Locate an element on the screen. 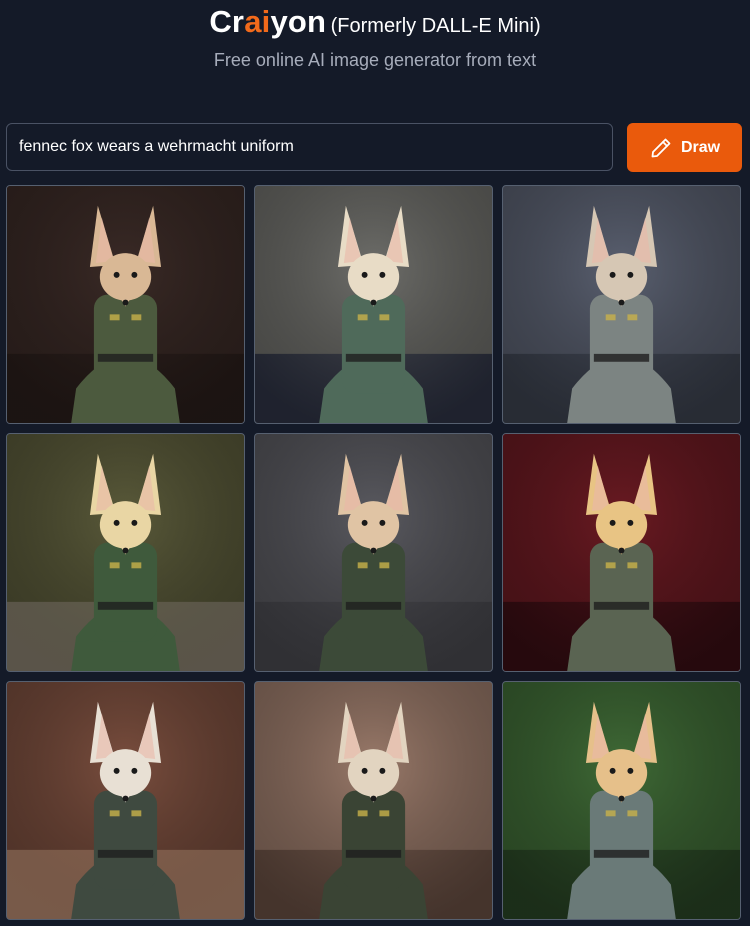 This screenshot has width=750, height=926. brand-text-pre: Cr is located at coordinates (227, 21).